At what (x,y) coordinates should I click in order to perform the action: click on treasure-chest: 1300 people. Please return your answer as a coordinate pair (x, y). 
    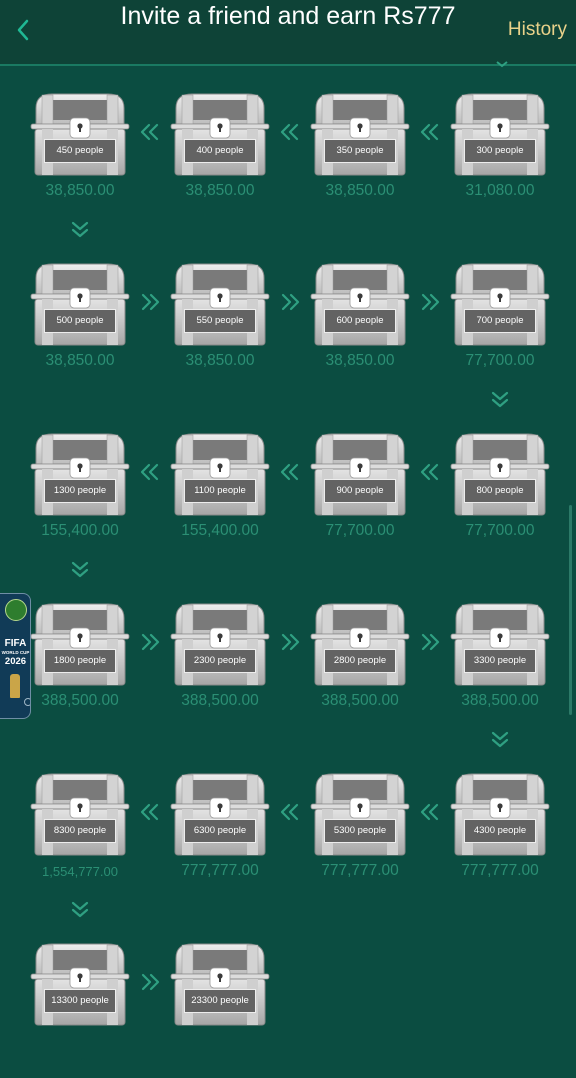
    Looking at the image, I should click on (80, 473).